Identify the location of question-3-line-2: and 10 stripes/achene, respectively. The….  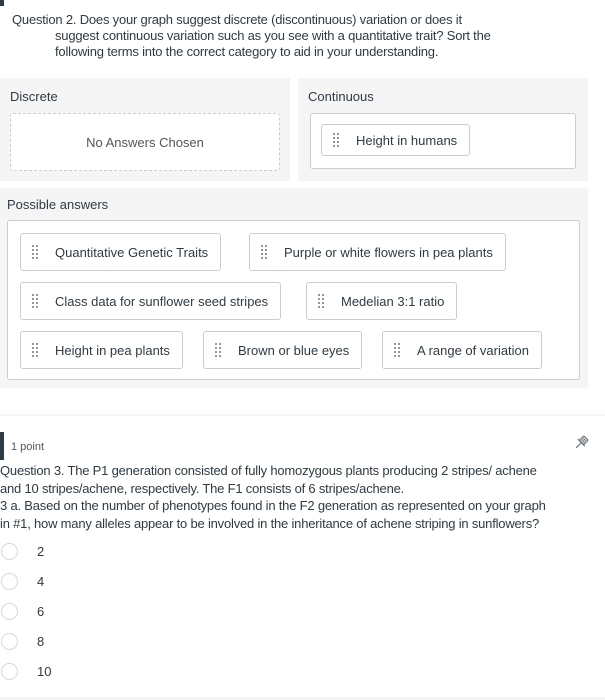
(202, 488).